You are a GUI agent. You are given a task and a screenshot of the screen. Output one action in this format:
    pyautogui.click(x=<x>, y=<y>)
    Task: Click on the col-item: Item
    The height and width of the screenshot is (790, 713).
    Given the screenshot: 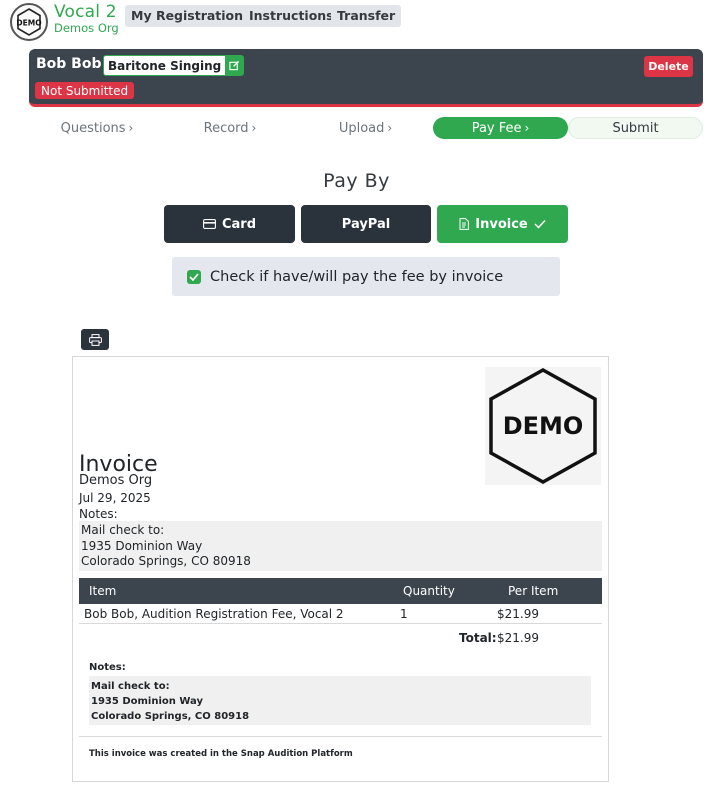 What is the action you would take?
    pyautogui.click(x=103, y=591)
    